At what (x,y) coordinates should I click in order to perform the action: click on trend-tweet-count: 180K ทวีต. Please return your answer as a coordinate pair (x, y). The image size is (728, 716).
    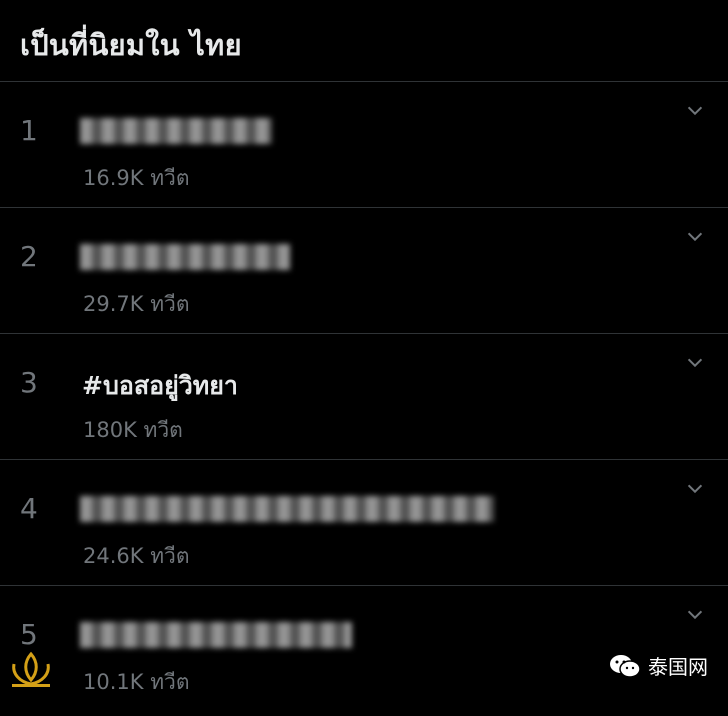
    Looking at the image, I should click on (133, 430).